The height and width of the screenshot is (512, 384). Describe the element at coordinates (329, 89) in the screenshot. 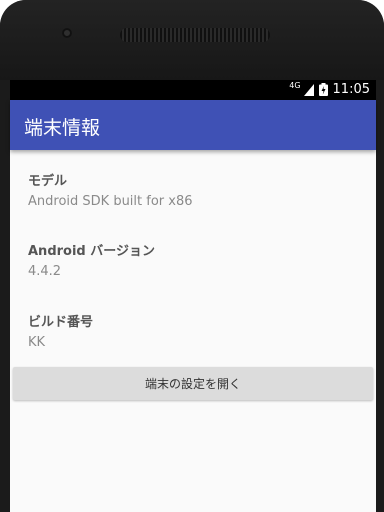

I see `status-icons: 4G 11:05` at that location.